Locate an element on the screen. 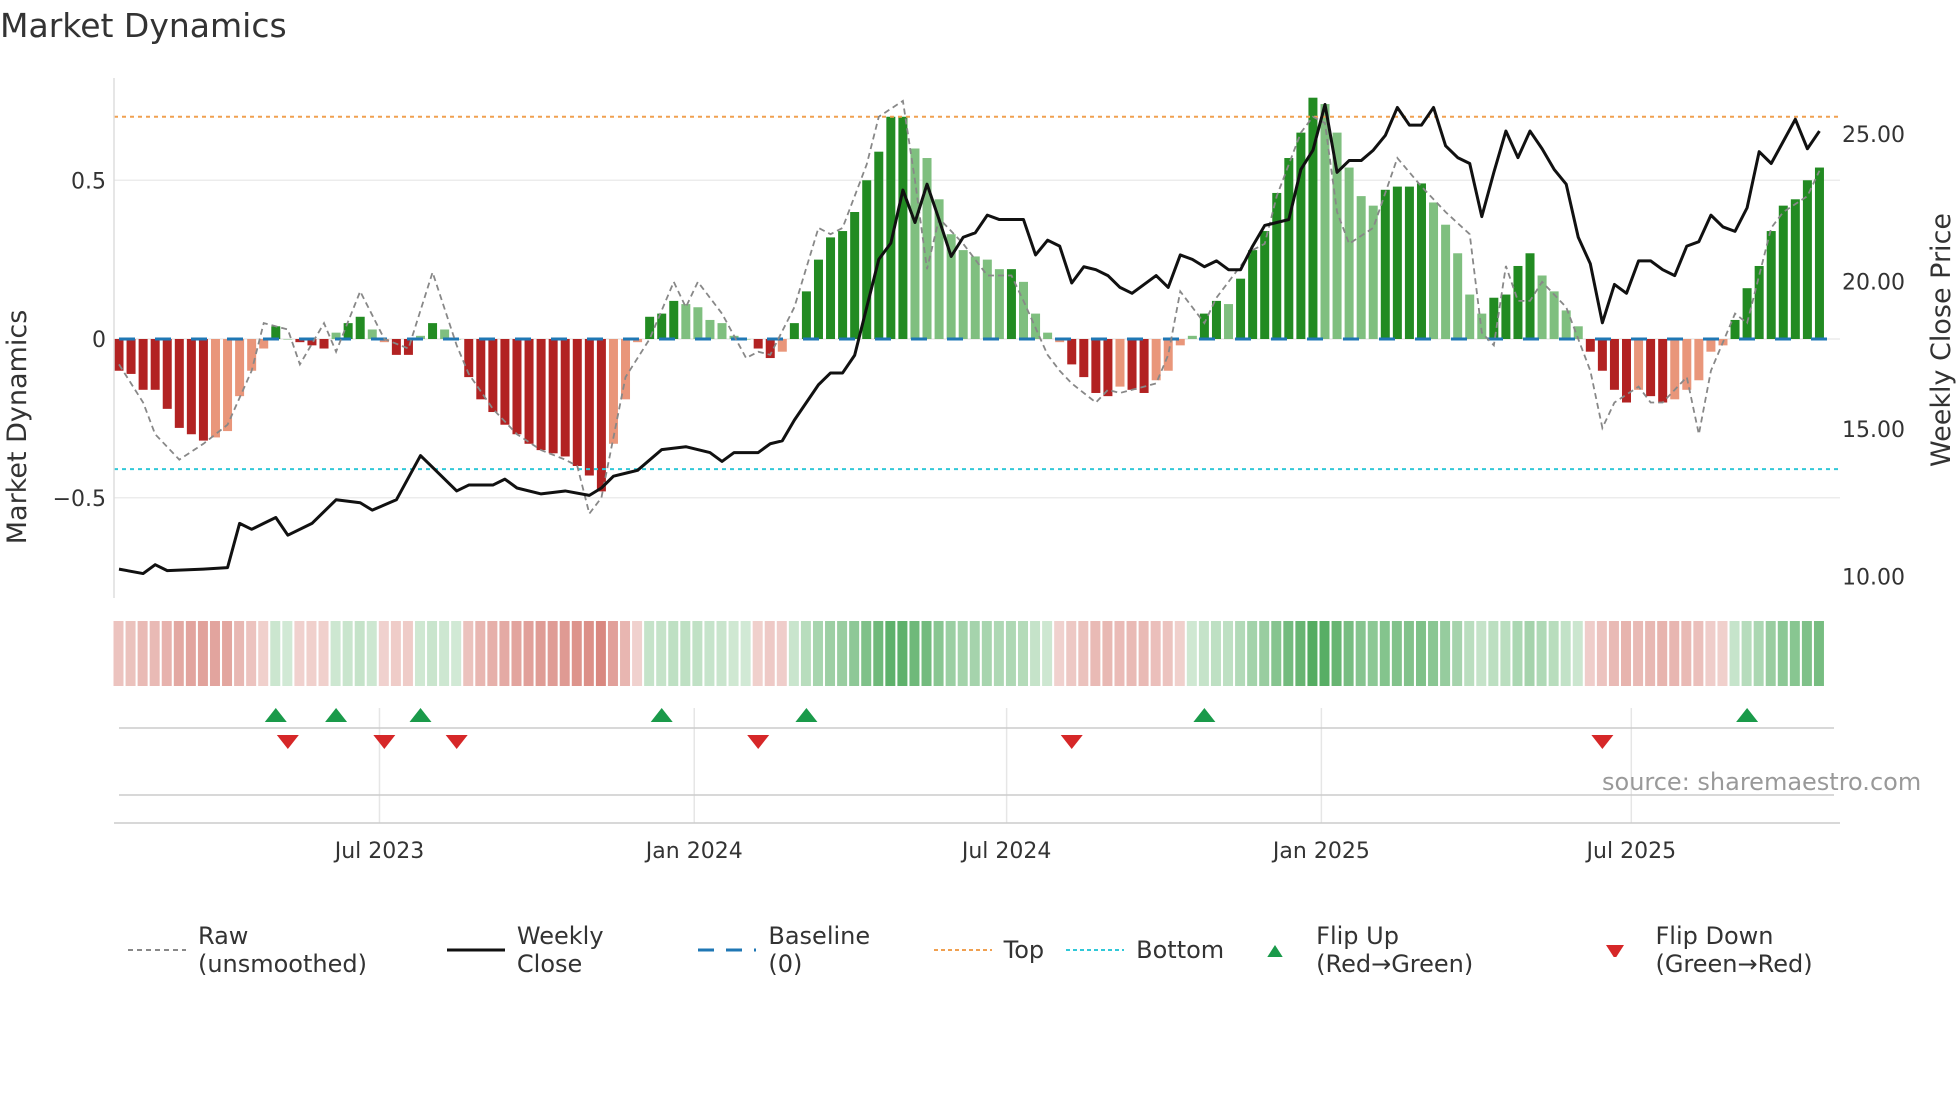  x-tick-label: Jul 2023 is located at coordinates (379, 851).